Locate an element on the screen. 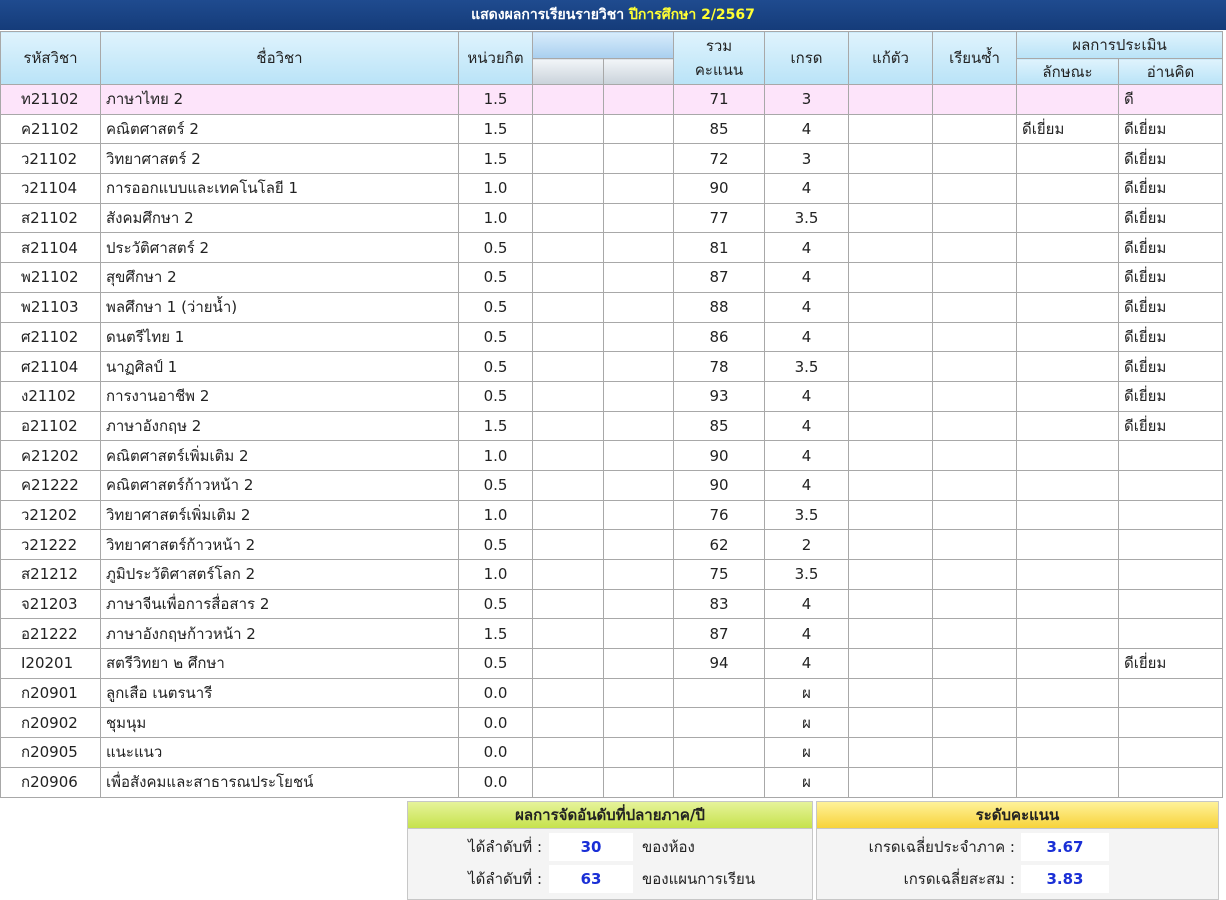 The height and width of the screenshot is (900, 1226). ranking-class-label: ได้ลำดับที่ : is located at coordinates (505, 847).